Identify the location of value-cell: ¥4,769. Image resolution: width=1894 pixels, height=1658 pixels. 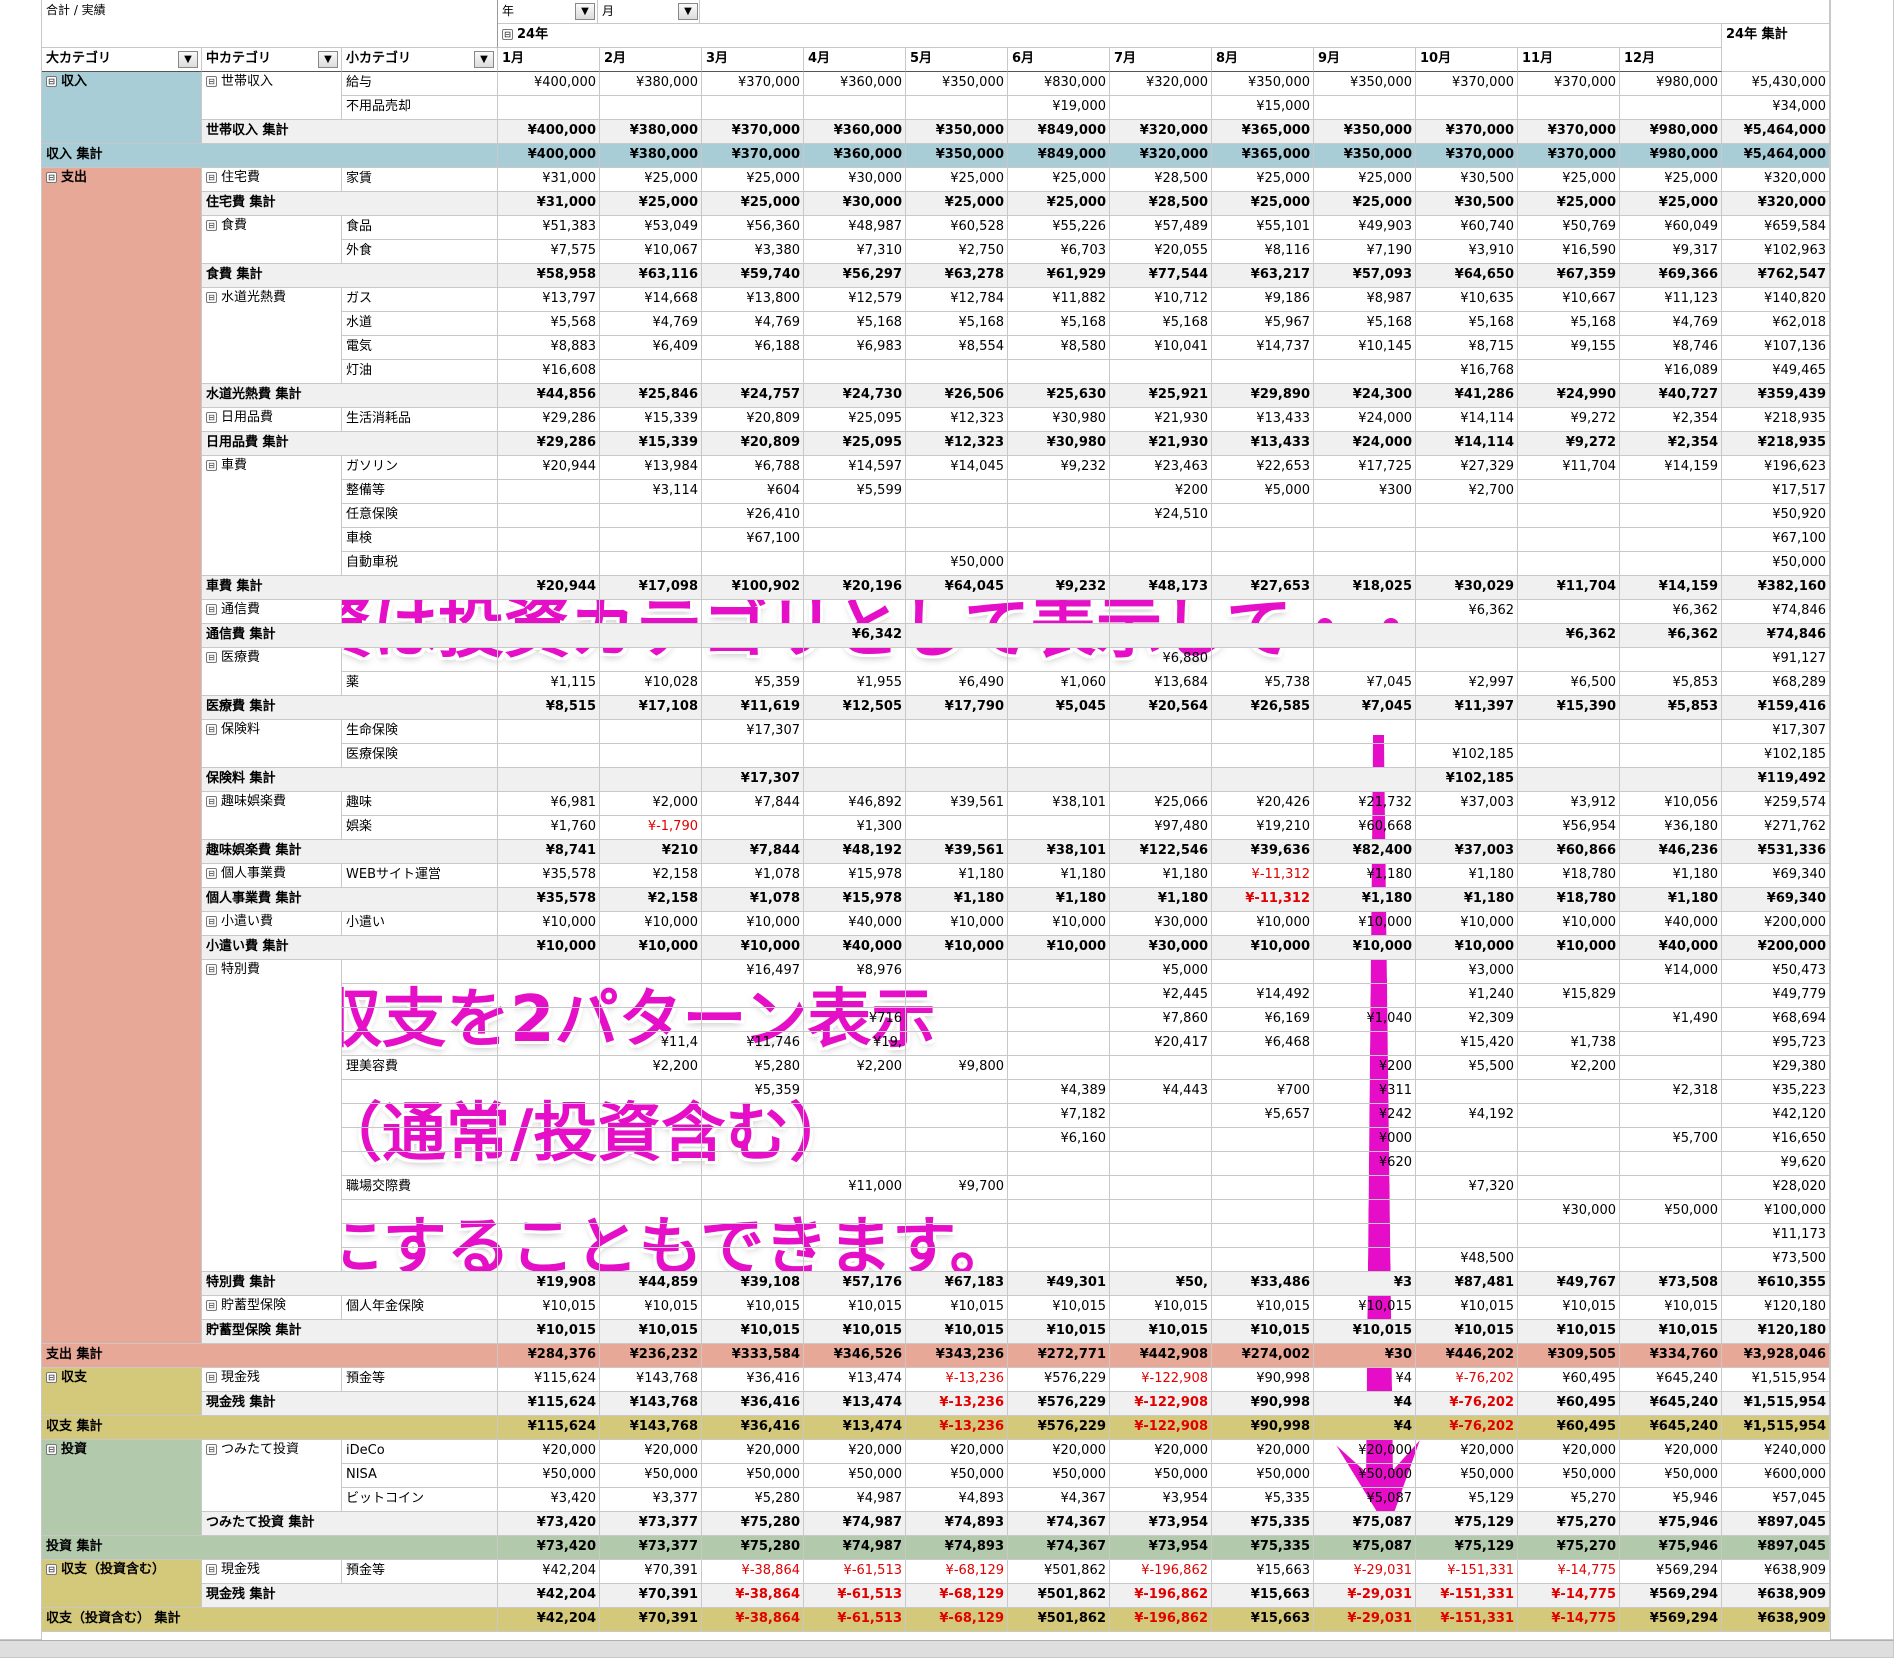
(753, 324).